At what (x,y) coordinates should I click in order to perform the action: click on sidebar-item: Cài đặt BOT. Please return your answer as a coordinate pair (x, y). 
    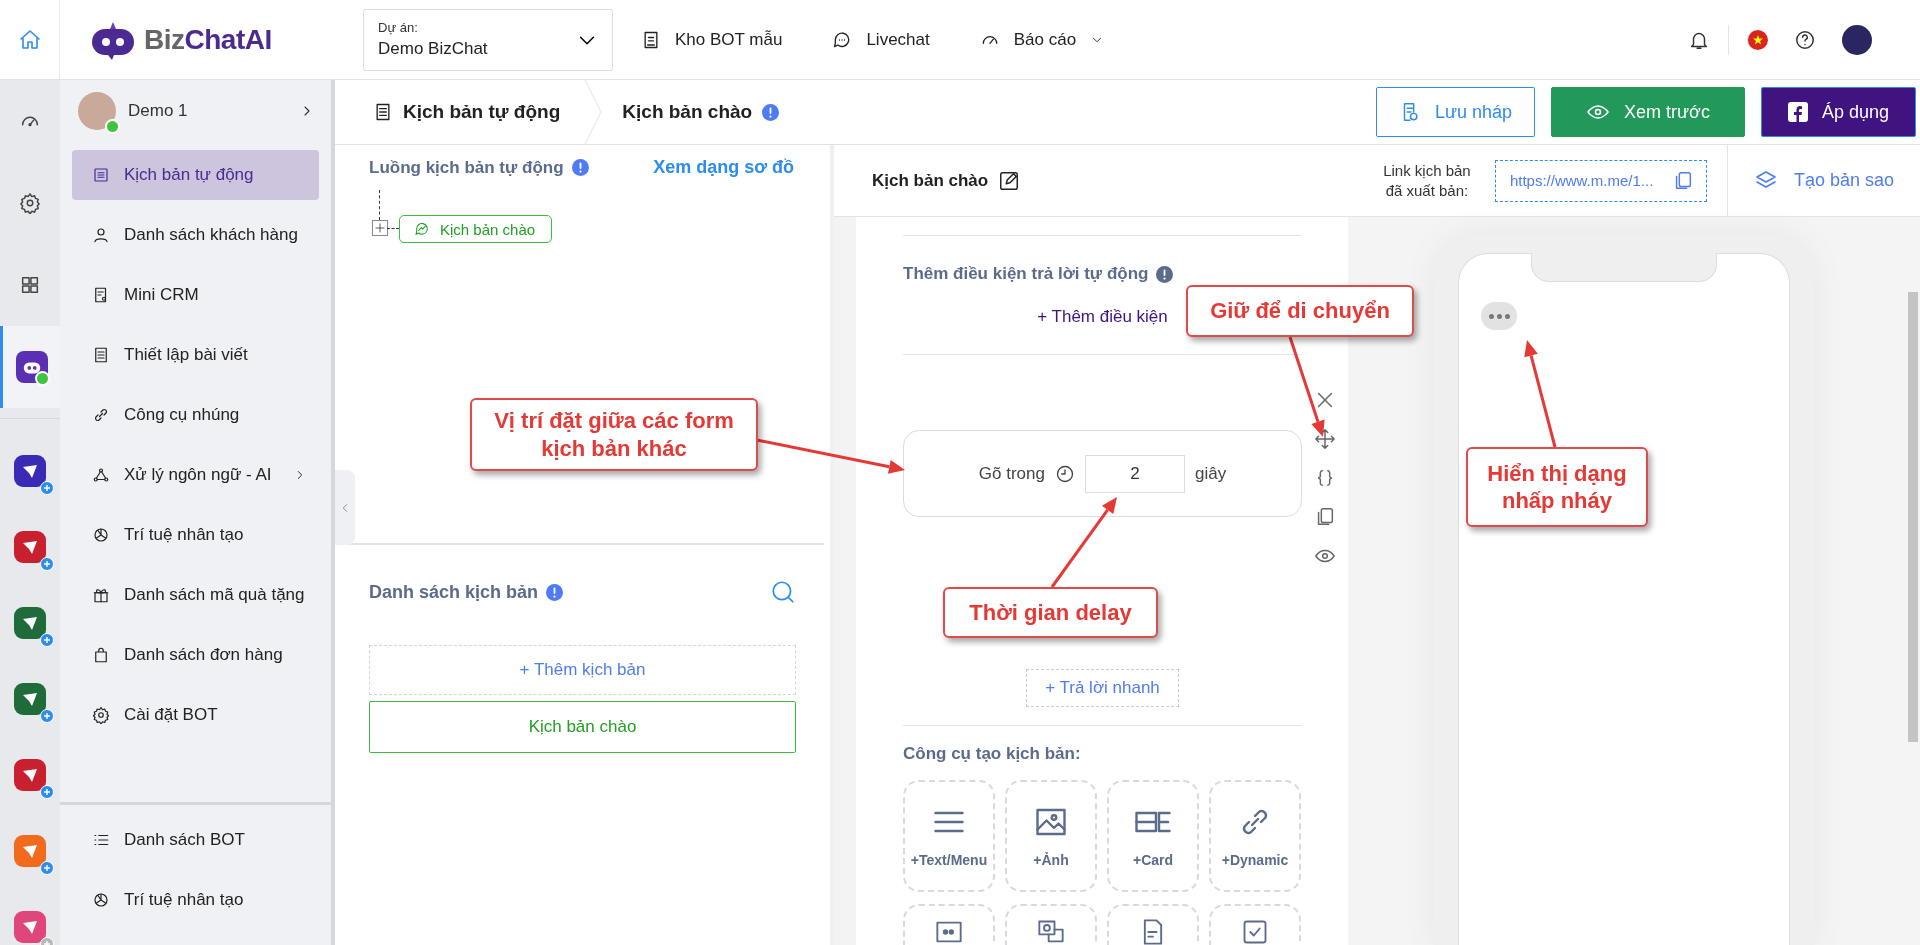
    Looking at the image, I should click on (195, 715).